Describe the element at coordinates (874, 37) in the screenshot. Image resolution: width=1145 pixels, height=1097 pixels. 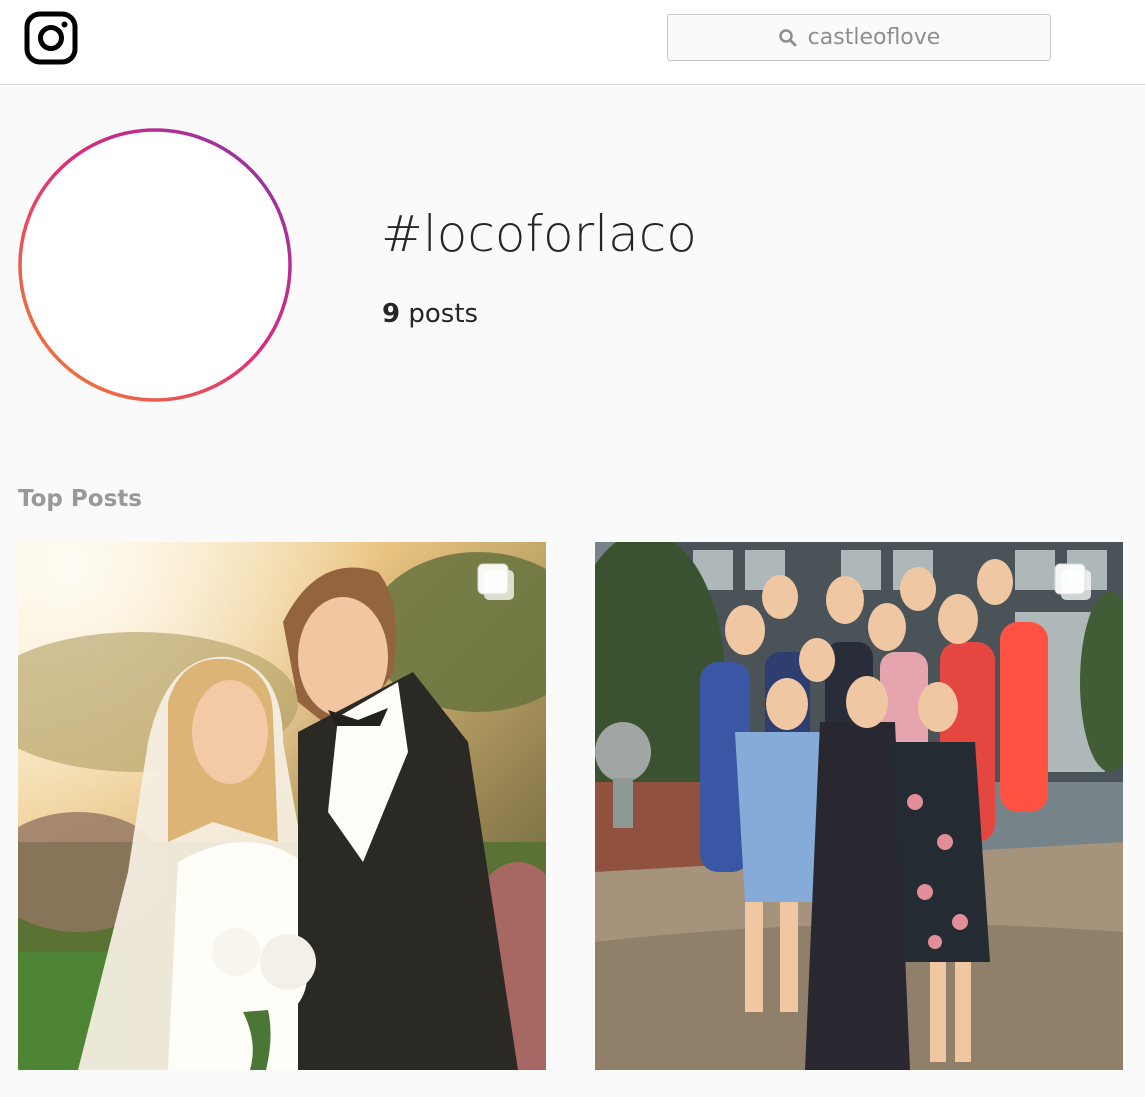
I see `search-value: castleoflove` at that location.